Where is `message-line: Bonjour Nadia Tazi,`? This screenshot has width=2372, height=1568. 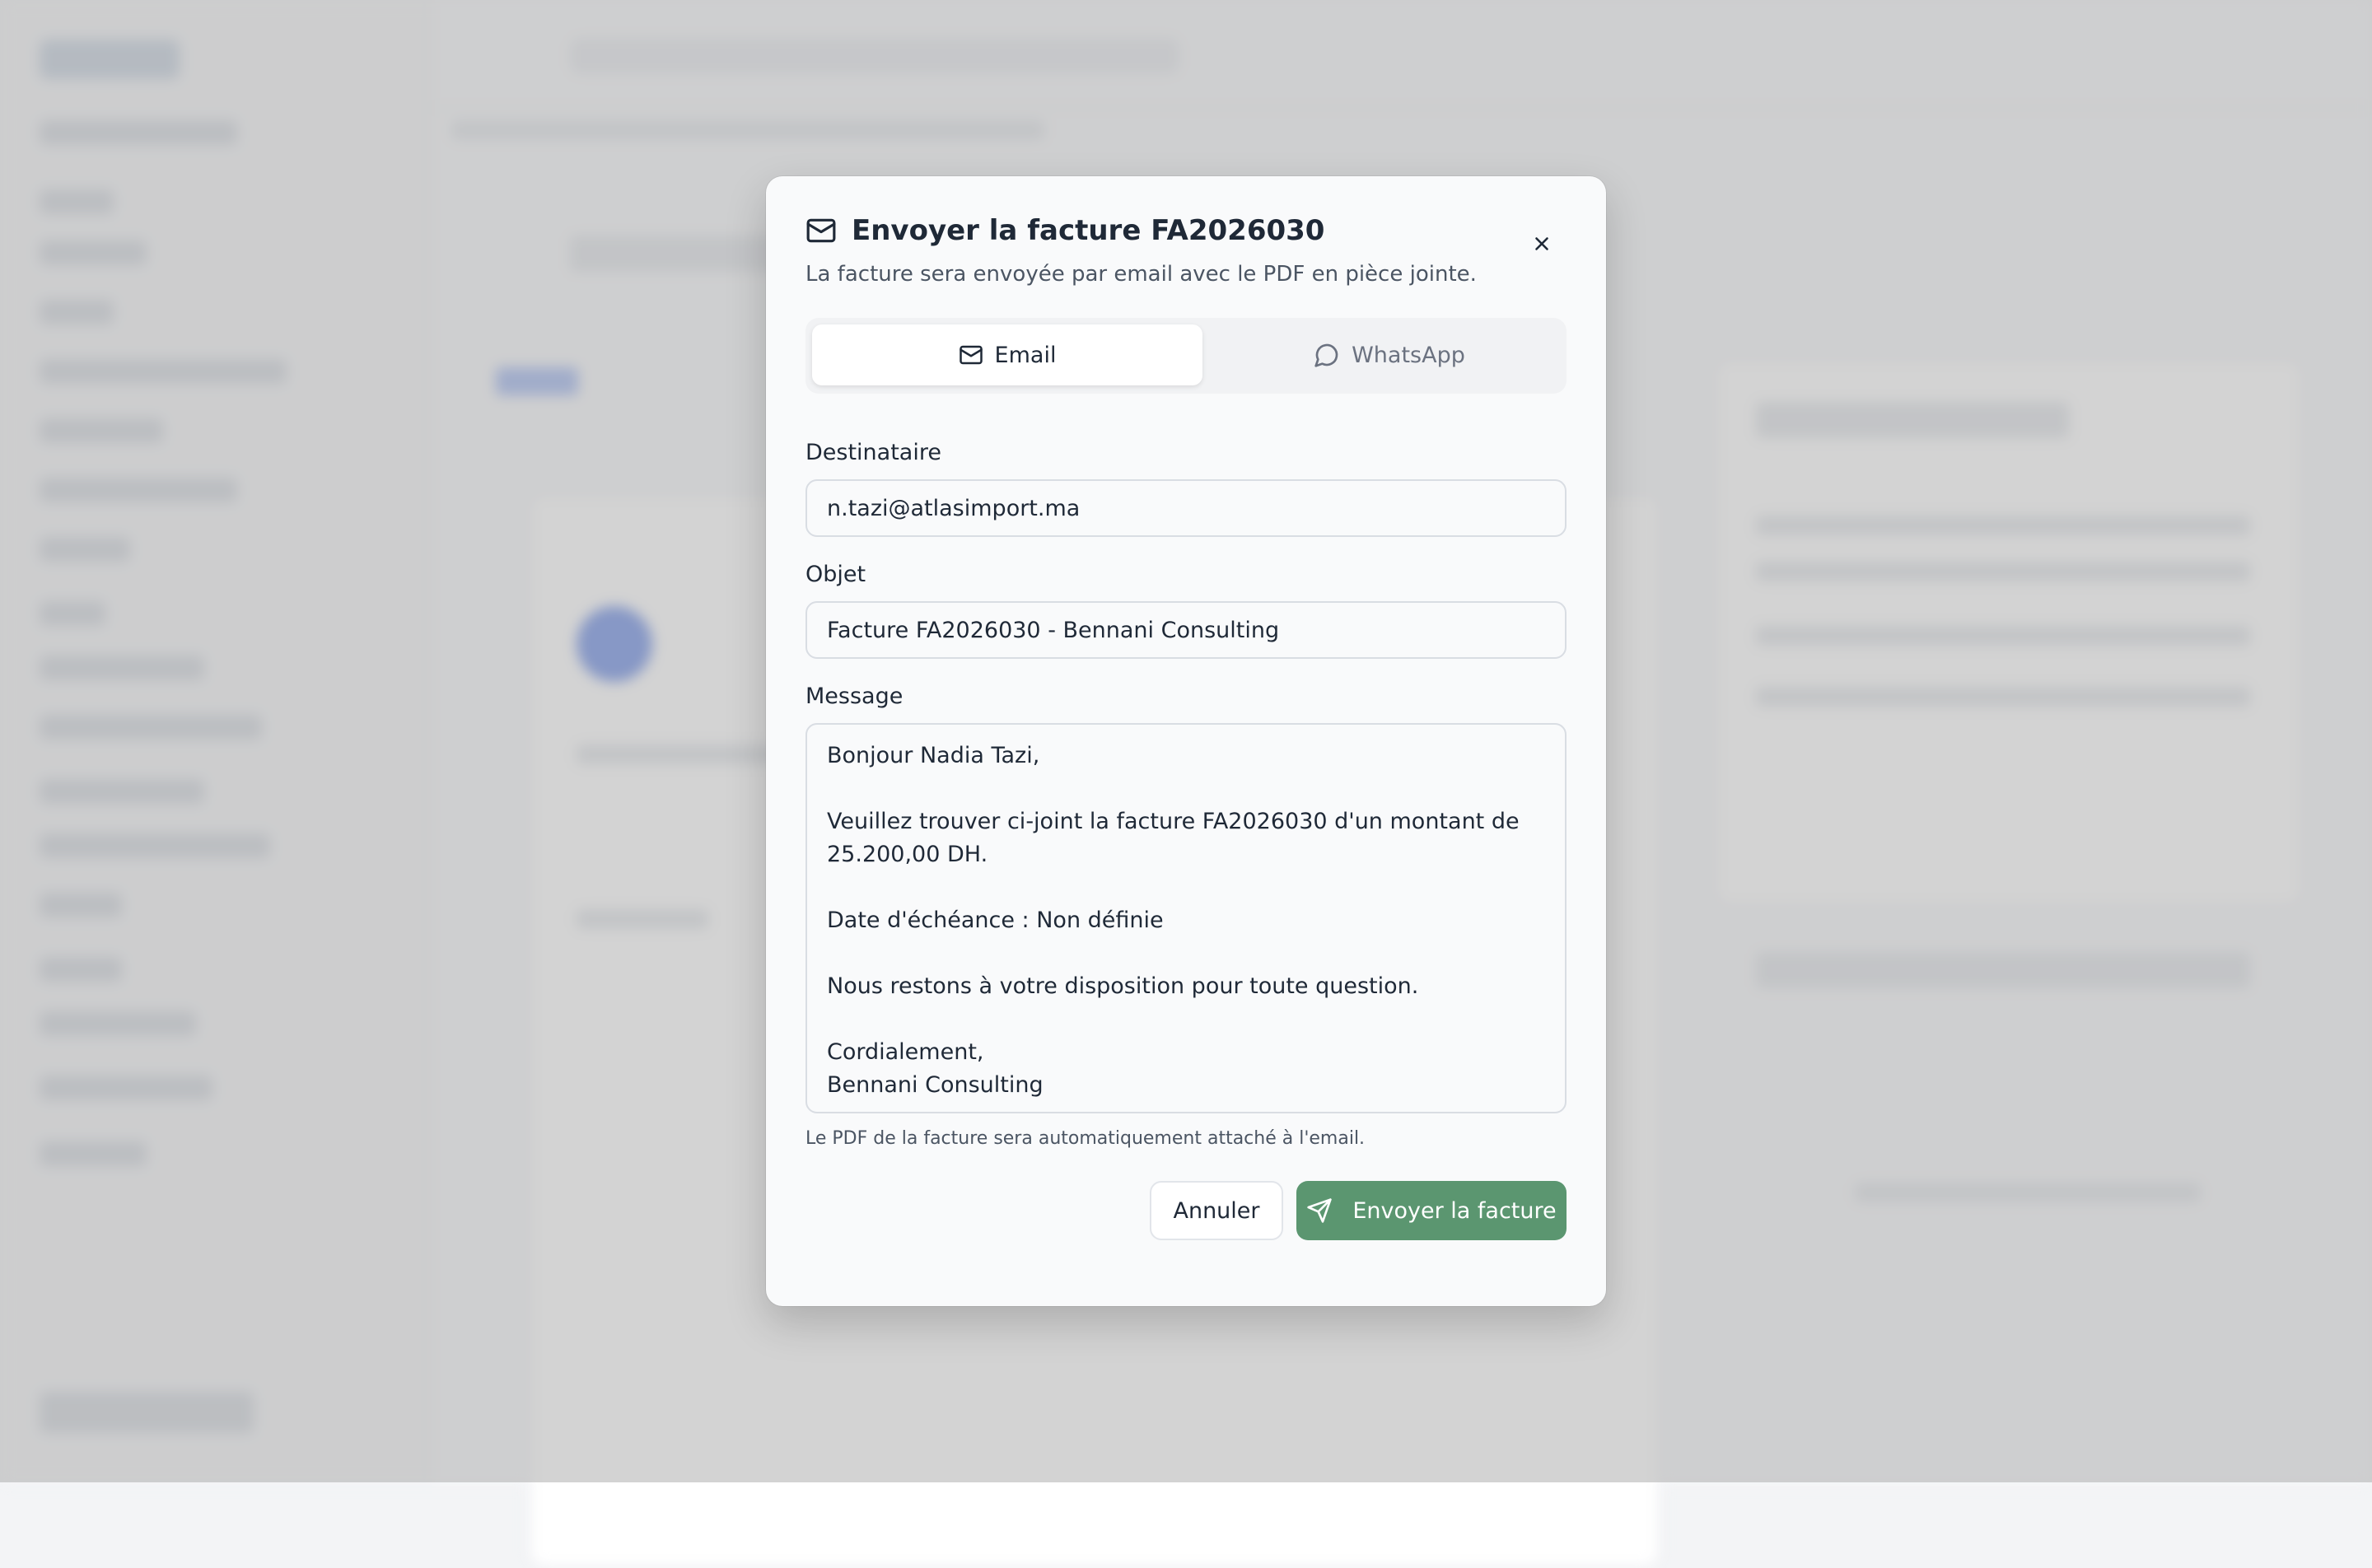
message-line: Bonjour Nadia Tazi, is located at coordinates (933, 755).